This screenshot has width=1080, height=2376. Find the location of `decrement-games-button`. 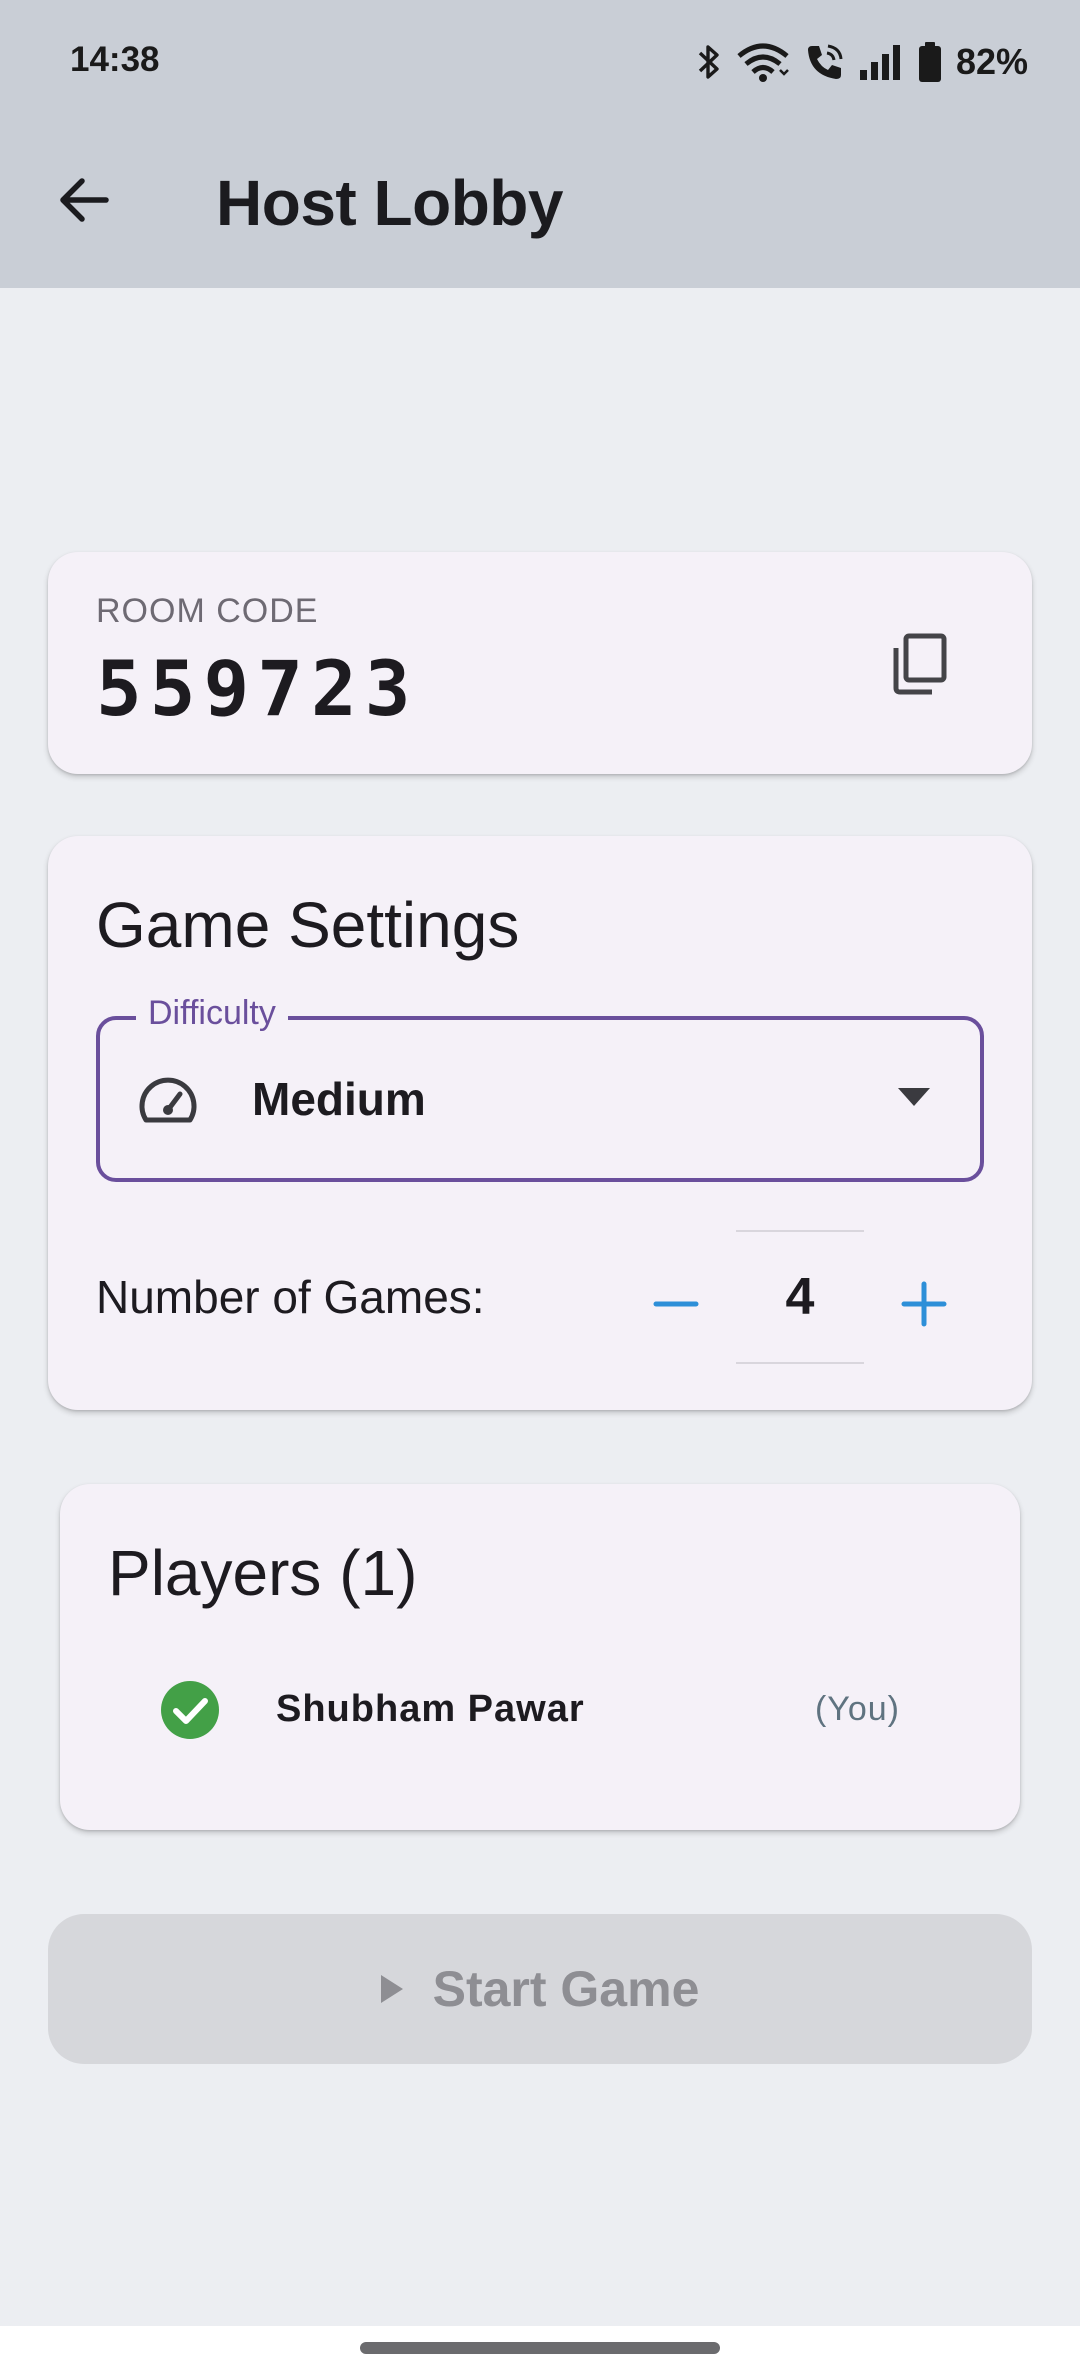

decrement-games-button is located at coordinates (676, 1304).